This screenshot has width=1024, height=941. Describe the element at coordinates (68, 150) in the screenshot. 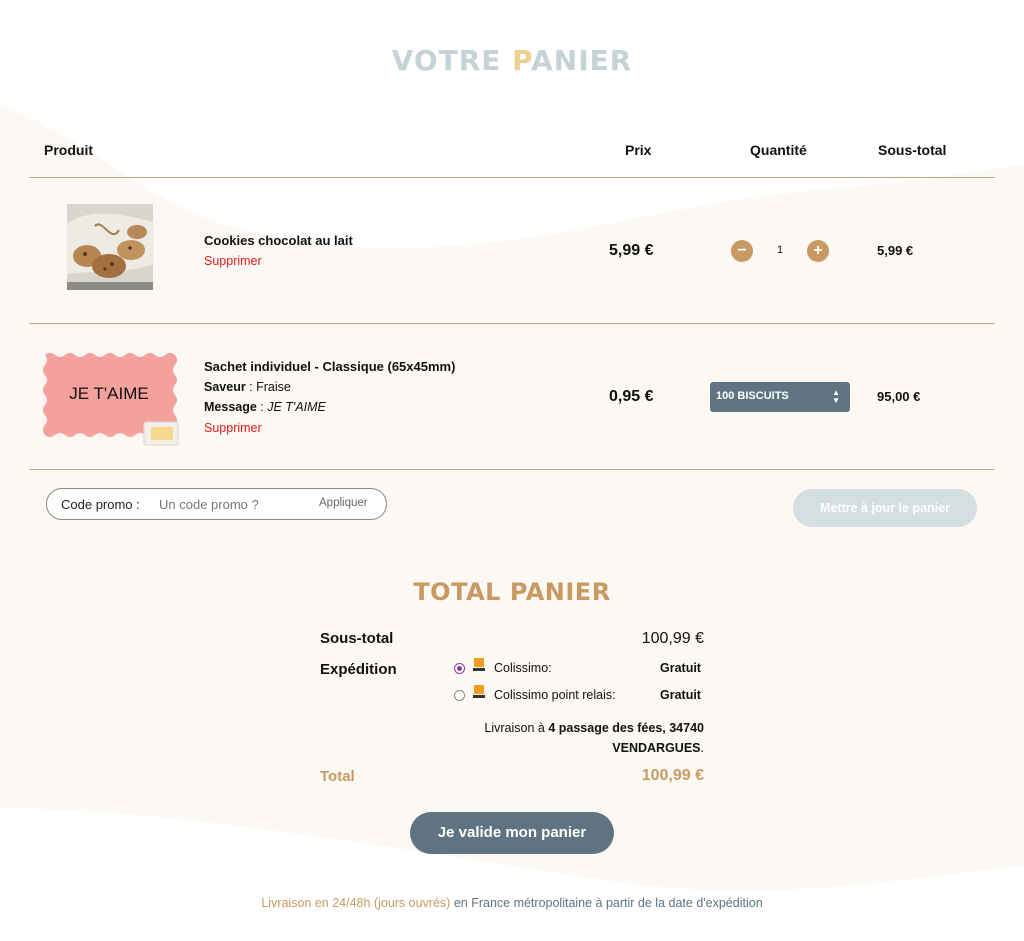

I see `header-product: Produit` at that location.